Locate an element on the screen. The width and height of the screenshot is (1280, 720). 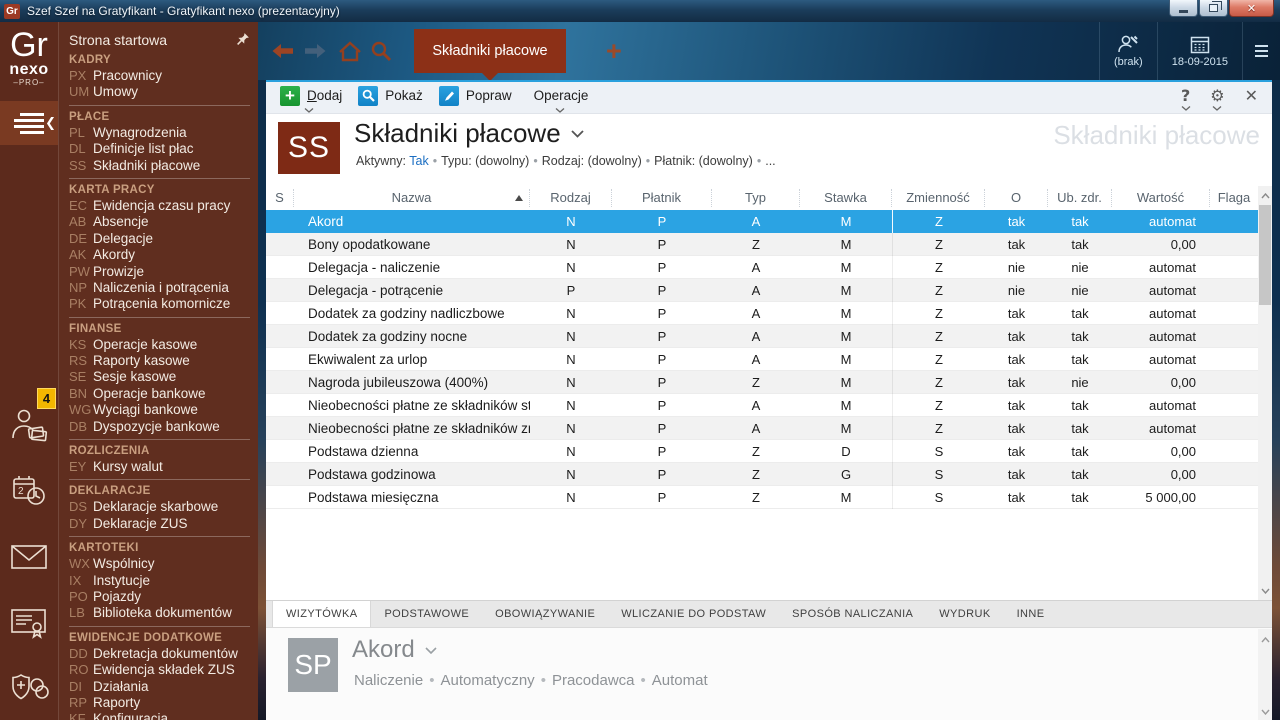
scroll-up-icon is located at coordinates (1265, 195).